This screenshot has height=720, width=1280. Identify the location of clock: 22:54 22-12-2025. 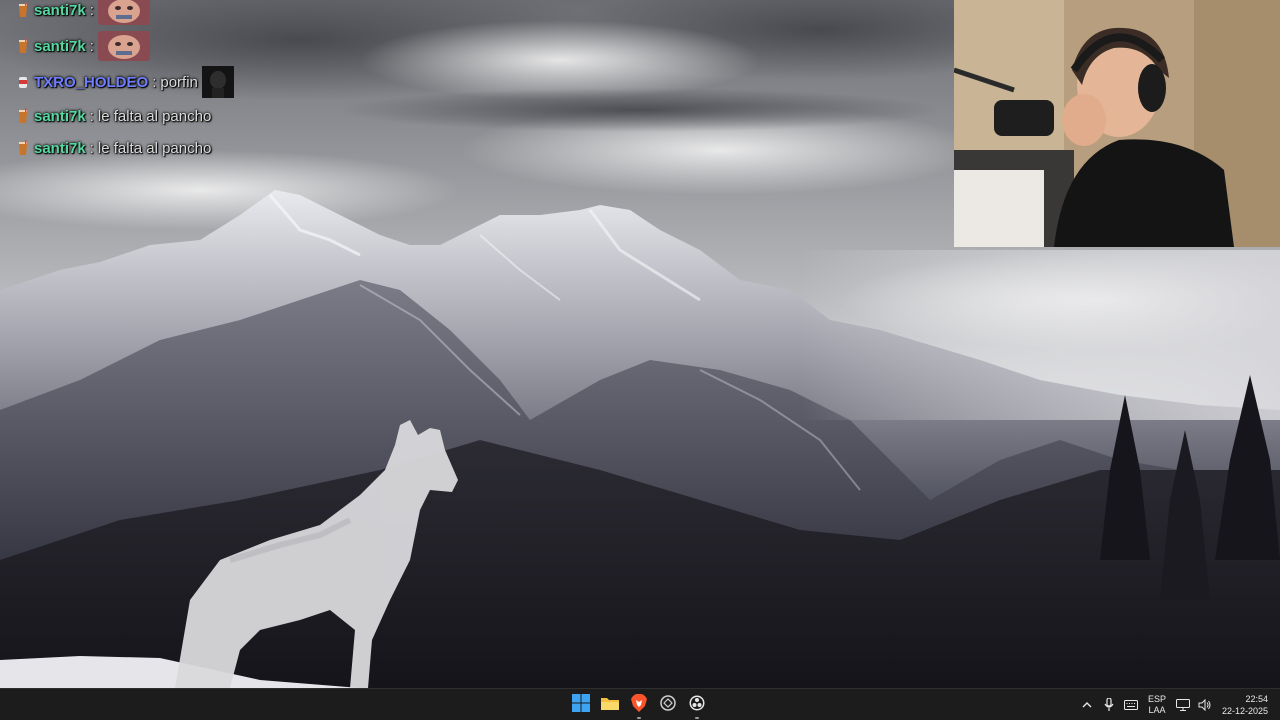
(1245, 705).